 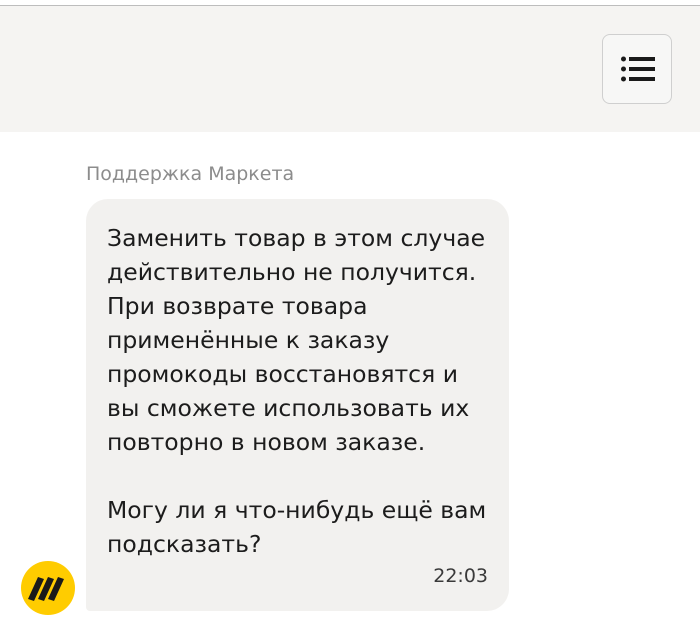 What do you see at coordinates (460, 576) in the screenshot?
I see `message-timestamp: 22:03` at bounding box center [460, 576].